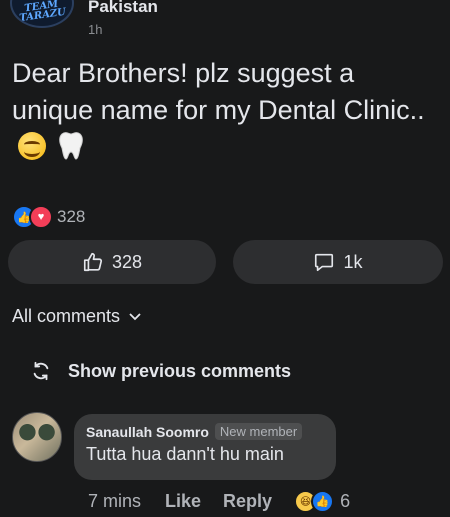  I want to click on show-previous-comments-button: Show previous comments, so click(160, 371).